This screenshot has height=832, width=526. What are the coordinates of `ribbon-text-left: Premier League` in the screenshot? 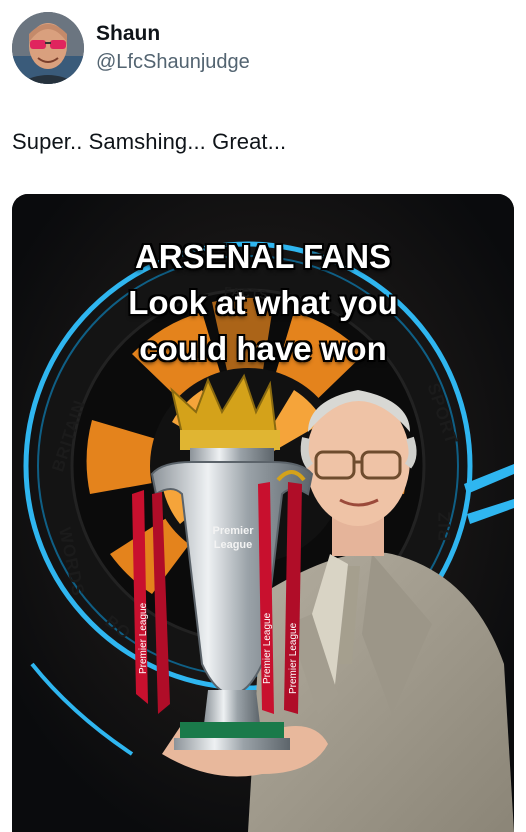 It's located at (143, 638).